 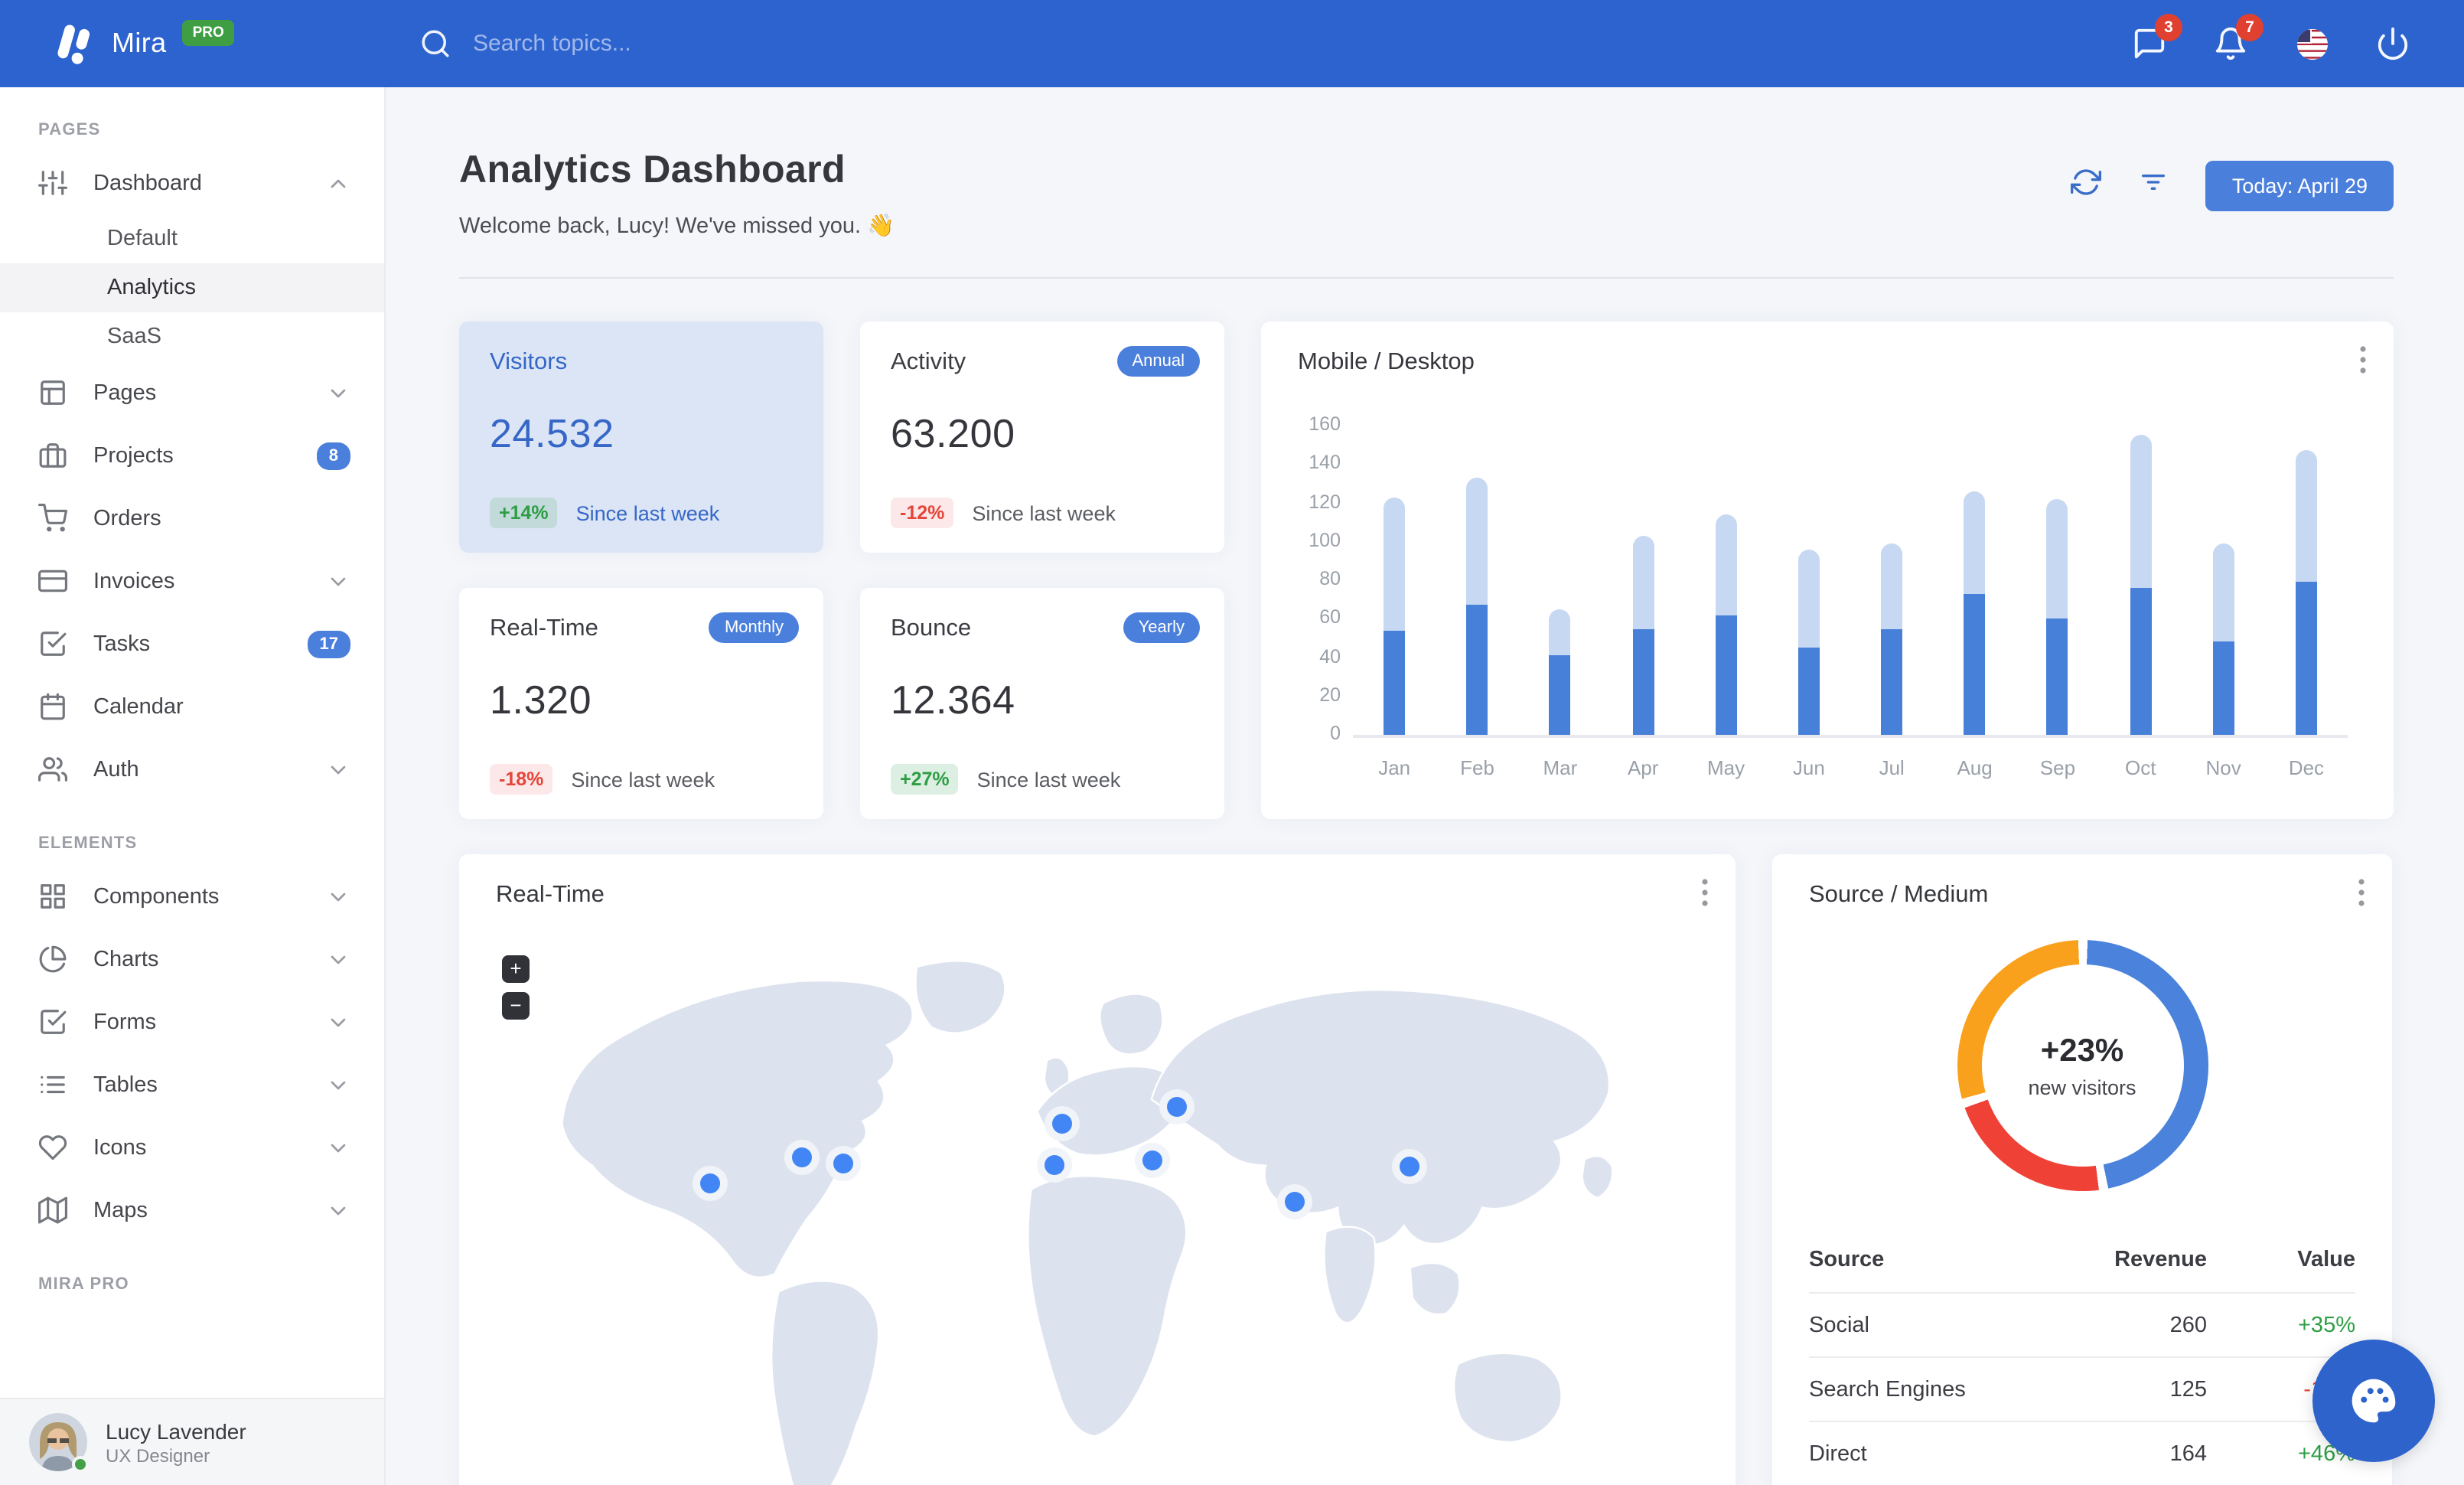 I want to click on sidebar-item-charts: Charts, so click(x=192, y=959).